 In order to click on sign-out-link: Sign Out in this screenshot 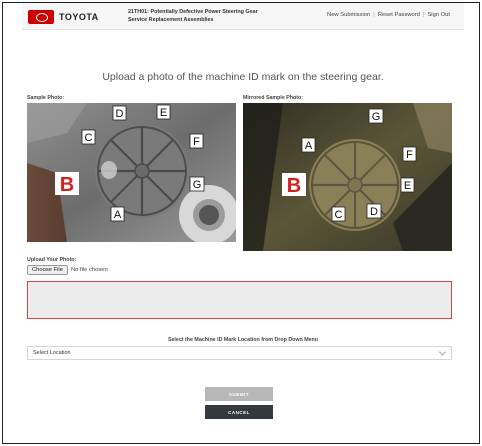, I will do `click(438, 15)`.